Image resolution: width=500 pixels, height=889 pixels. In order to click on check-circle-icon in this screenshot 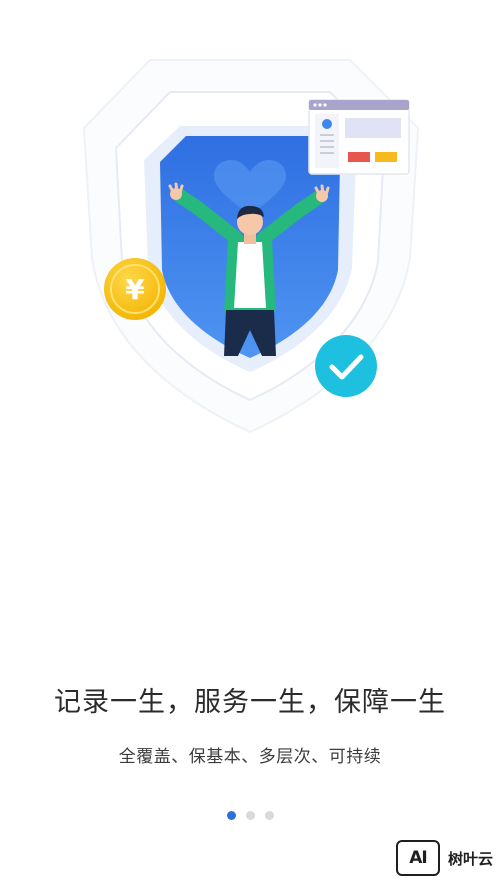, I will do `click(346, 366)`.